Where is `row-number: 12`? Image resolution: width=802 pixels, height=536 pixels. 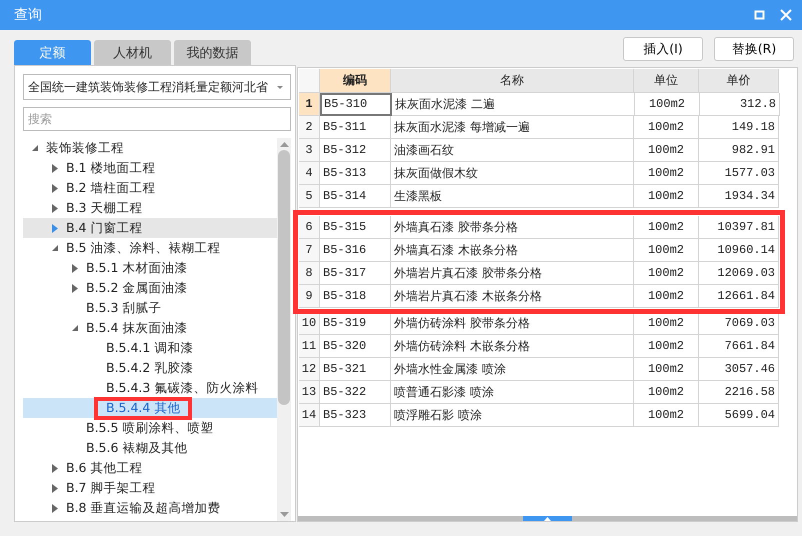 row-number: 12 is located at coordinates (309, 369).